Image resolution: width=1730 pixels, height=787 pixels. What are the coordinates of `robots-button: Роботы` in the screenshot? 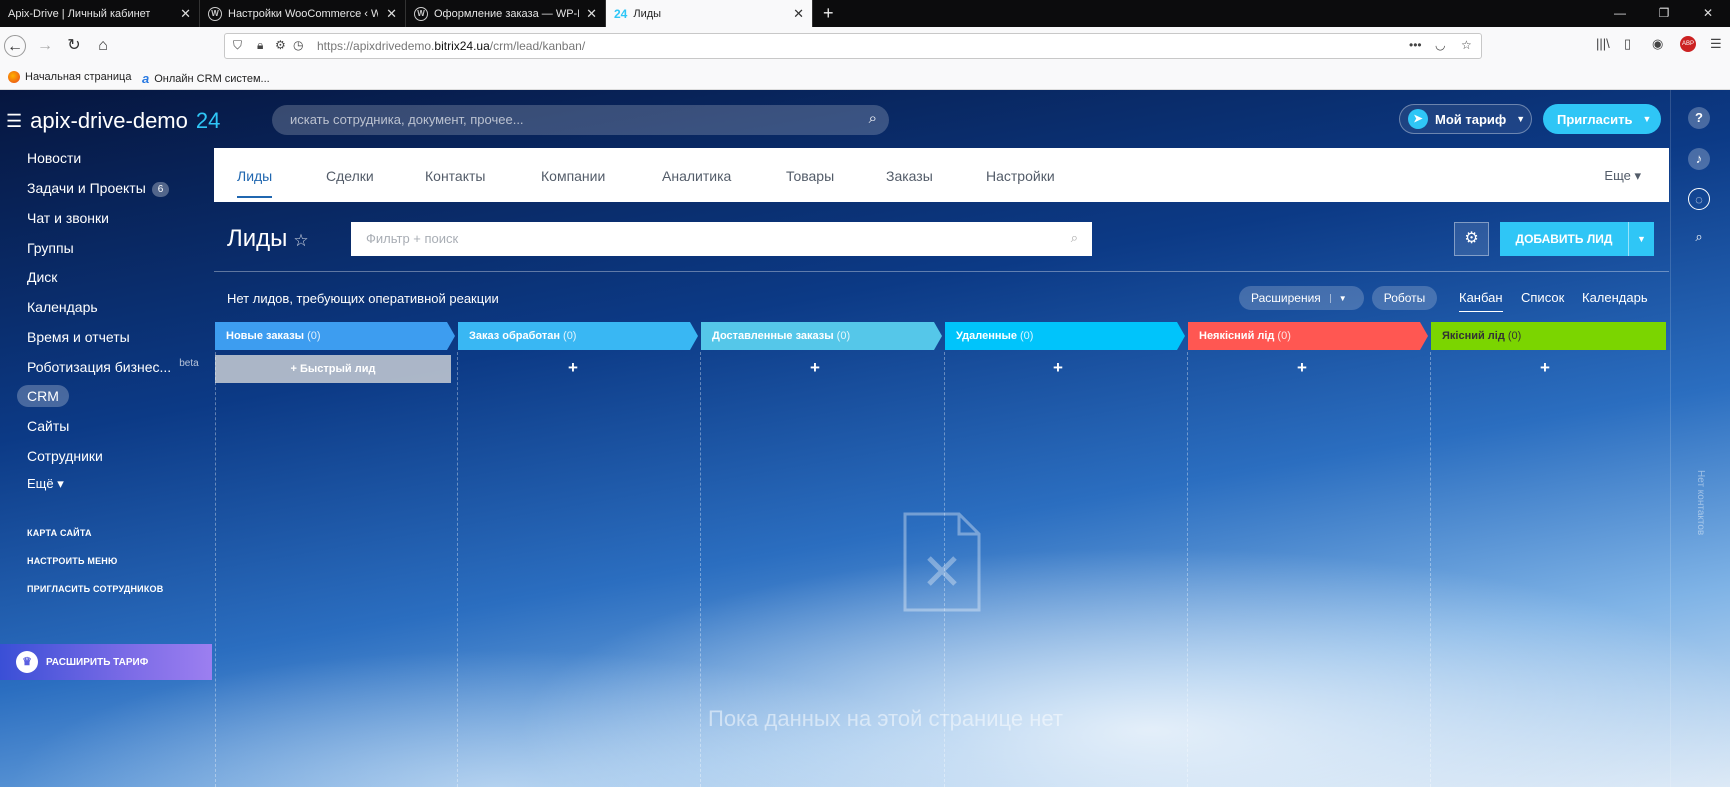 It's located at (1404, 298).